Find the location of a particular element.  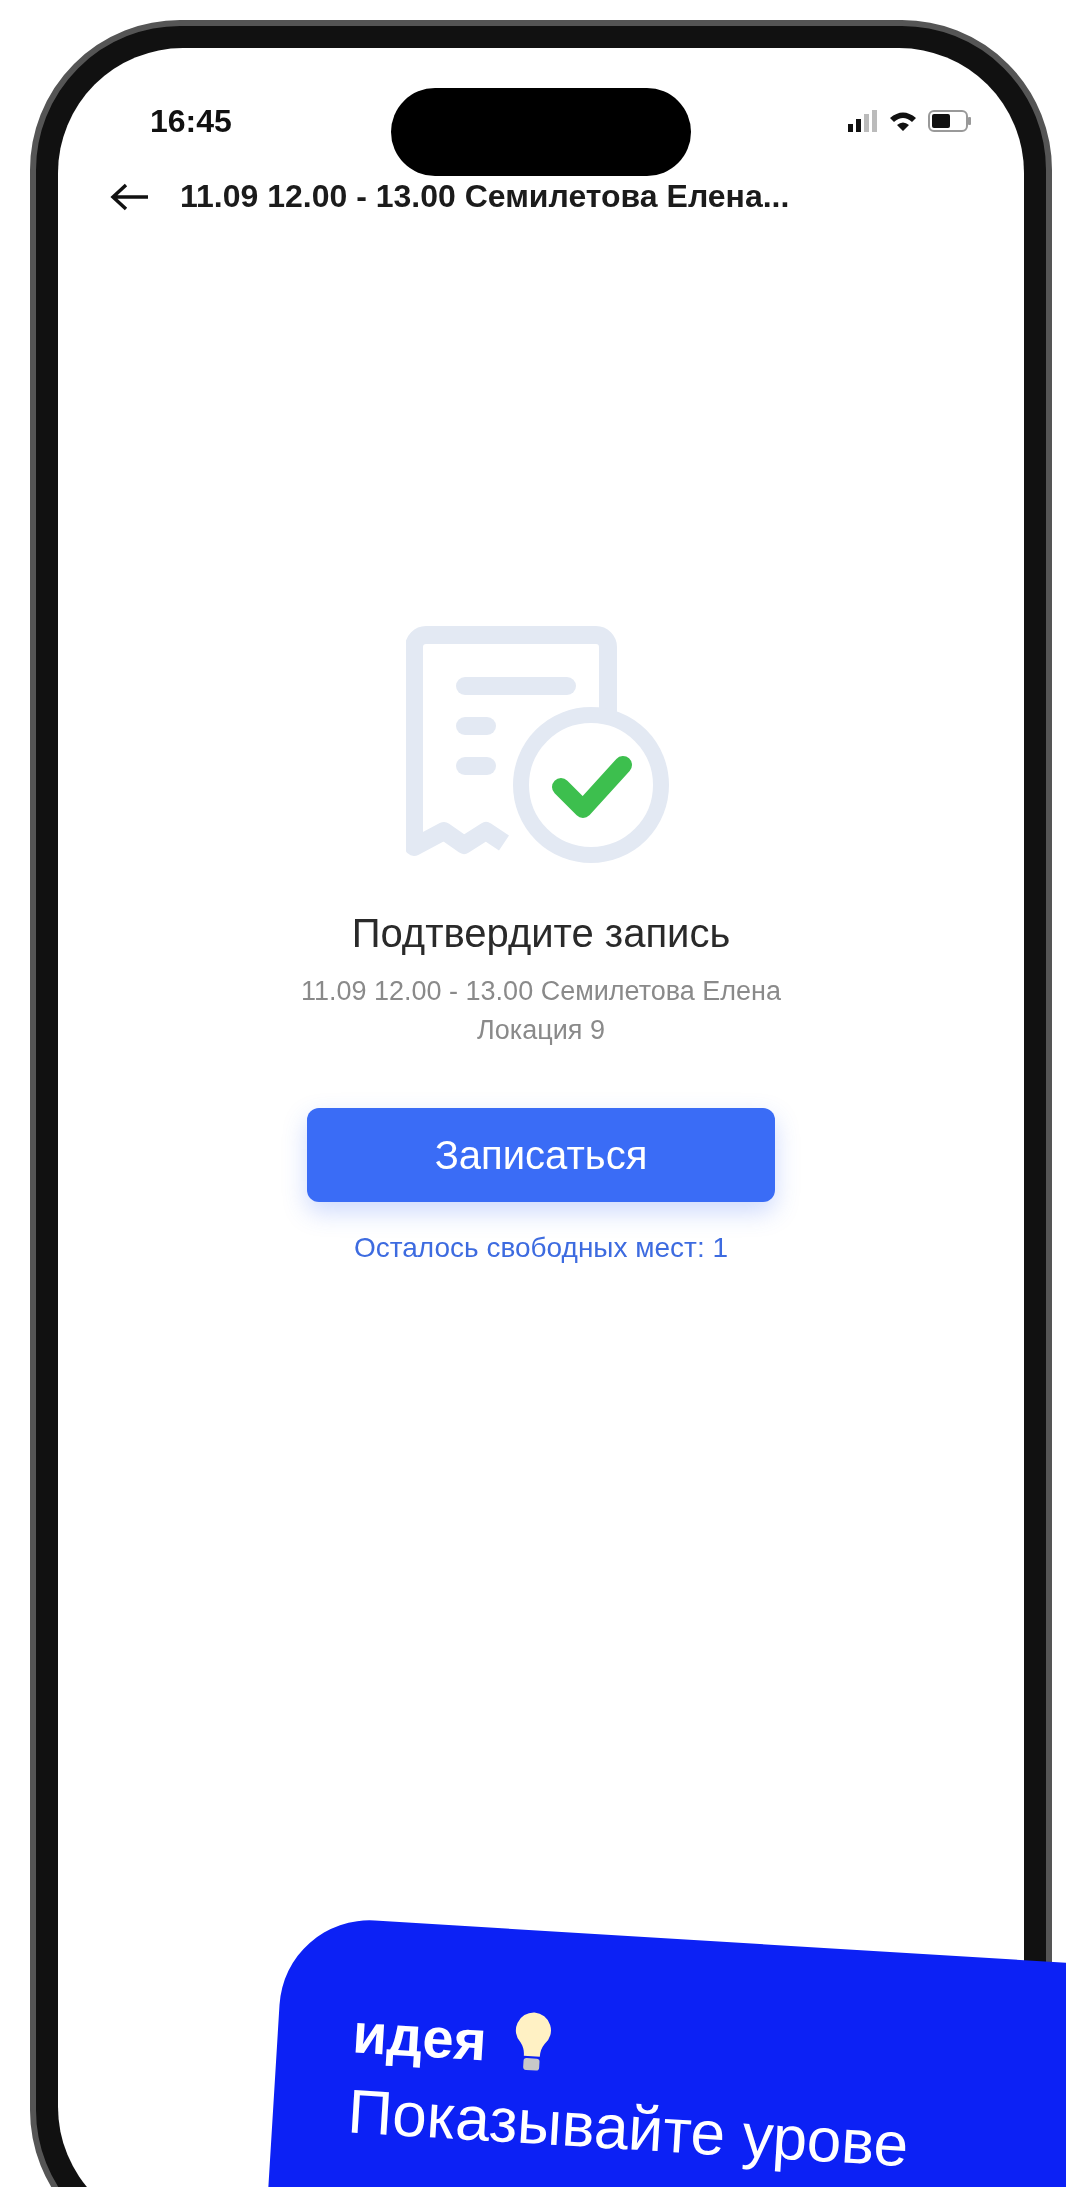

battery-icon is located at coordinates (950, 121).